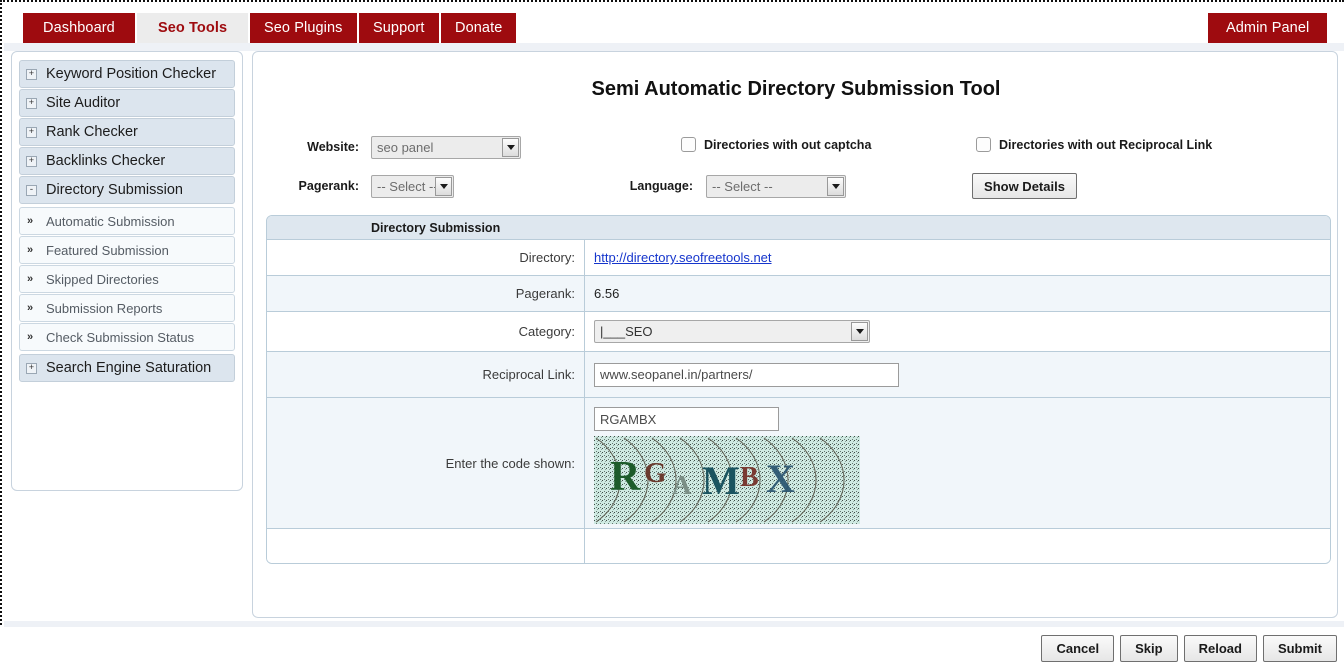  I want to click on pagerank-value: 6.56, so click(607, 293).